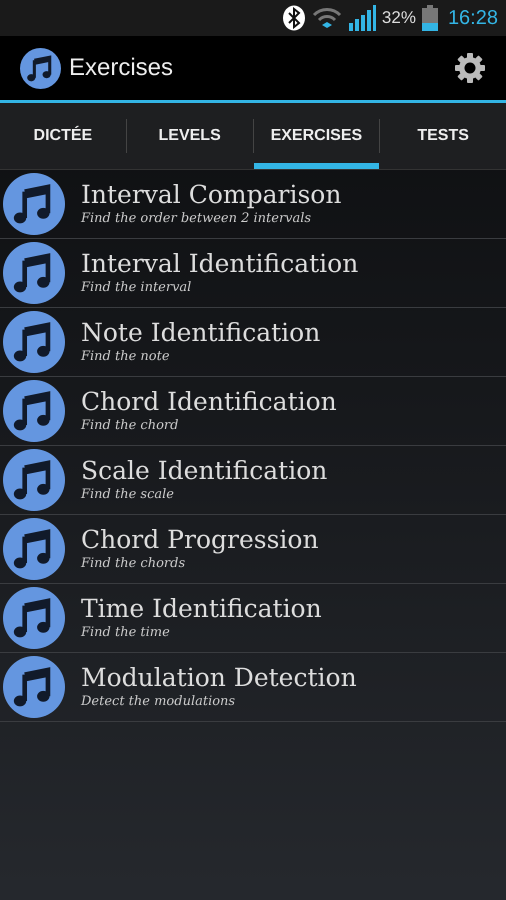 This screenshot has width=506, height=900. Describe the element at coordinates (204, 471) in the screenshot. I see `exercise-title: Scale Identification` at that location.